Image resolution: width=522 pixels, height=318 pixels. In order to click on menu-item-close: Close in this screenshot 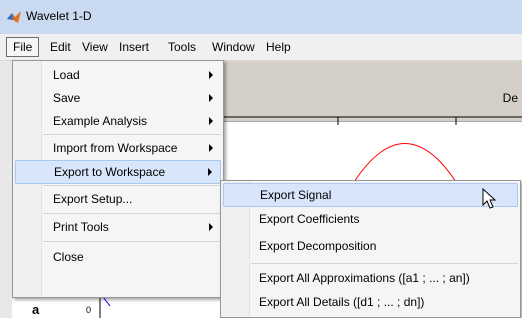, I will do `click(118, 257)`.